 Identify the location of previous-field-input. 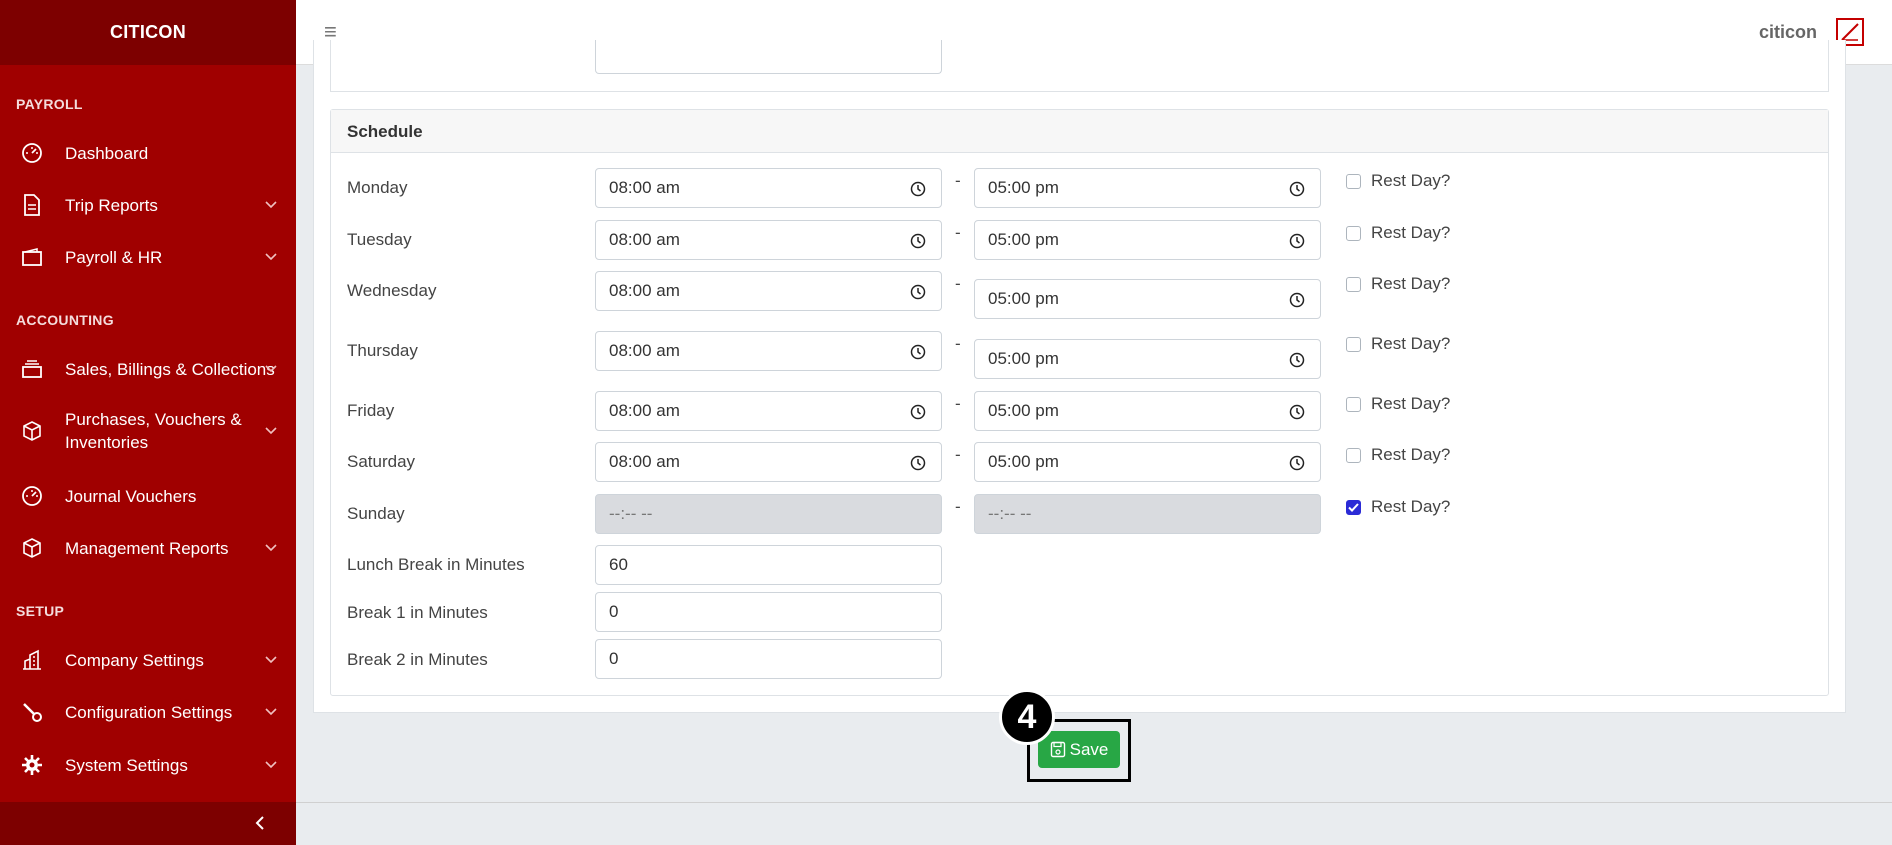
(768, 57).